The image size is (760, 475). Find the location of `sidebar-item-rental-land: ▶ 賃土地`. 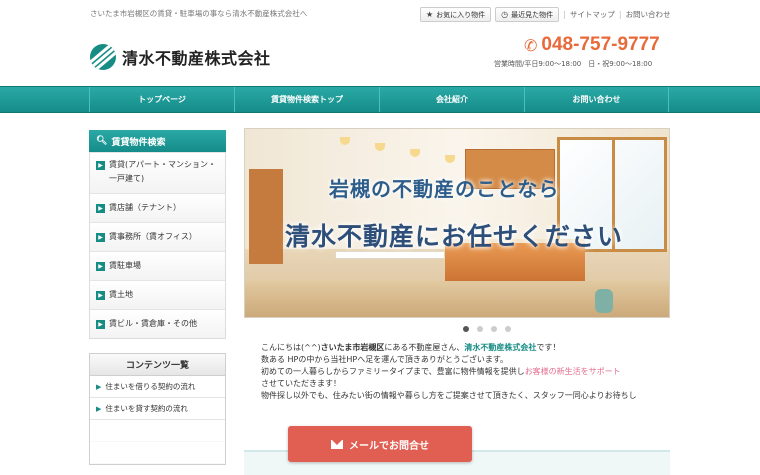

sidebar-item-rental-land: ▶ 賃土地 is located at coordinates (157, 294).